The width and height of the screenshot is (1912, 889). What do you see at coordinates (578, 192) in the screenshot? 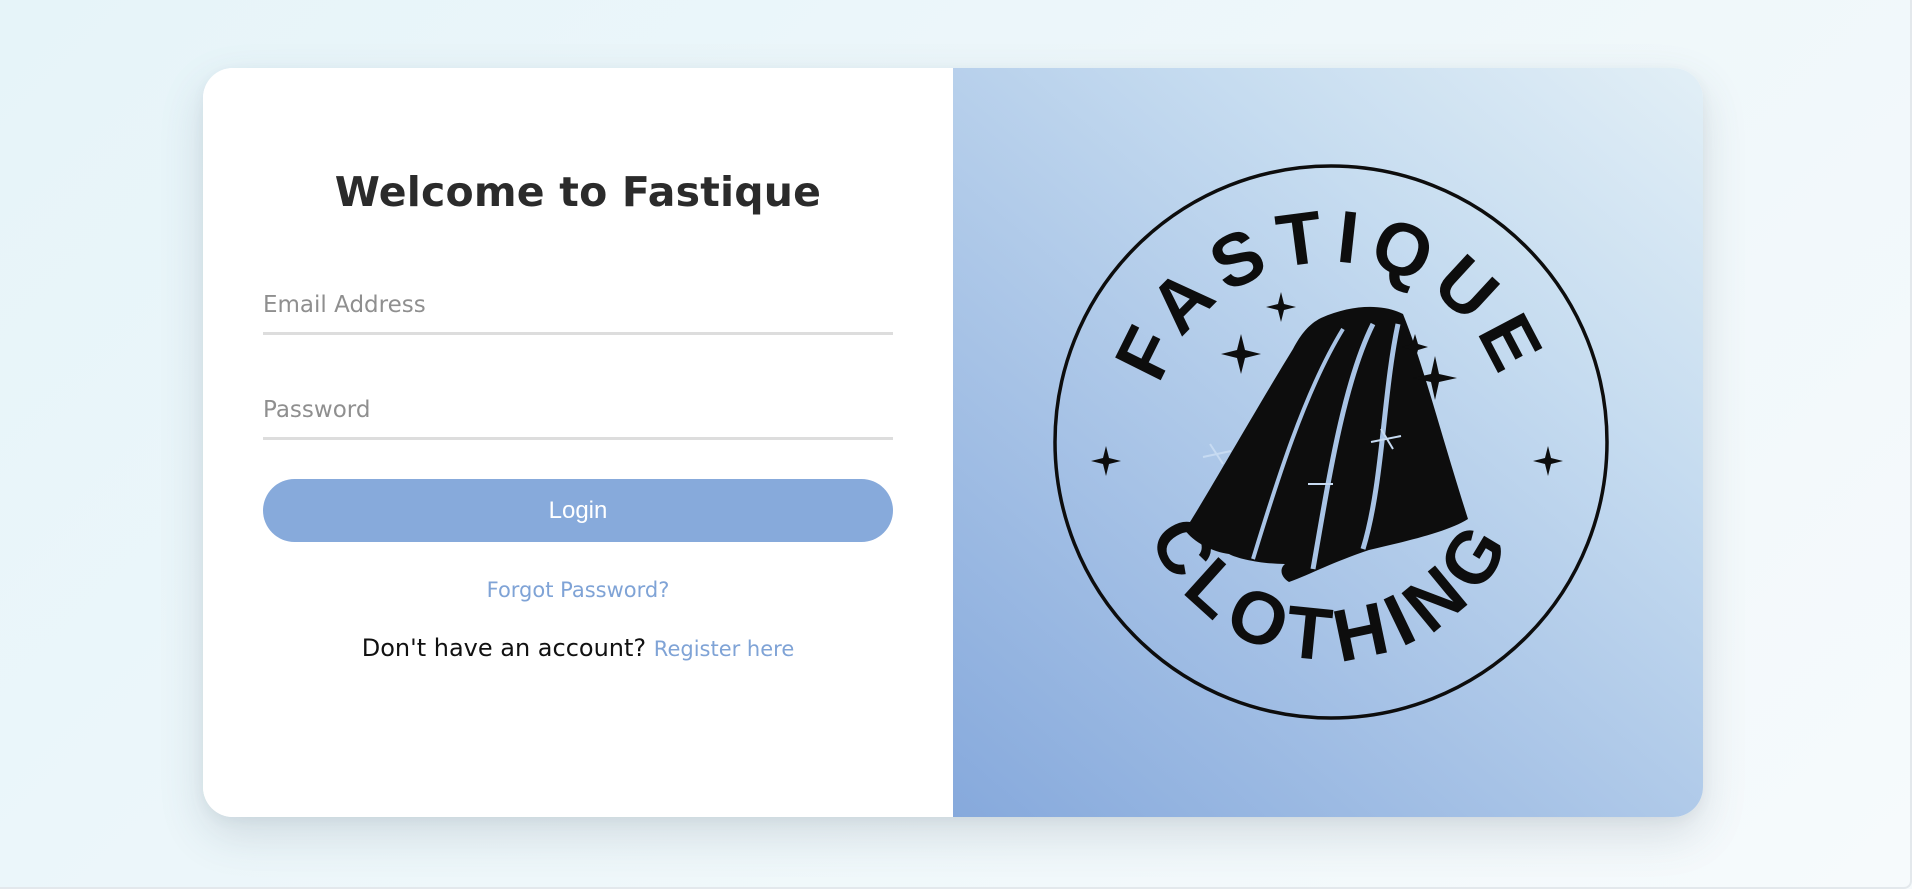
I see `page-title: Welcome to Fastique` at bounding box center [578, 192].